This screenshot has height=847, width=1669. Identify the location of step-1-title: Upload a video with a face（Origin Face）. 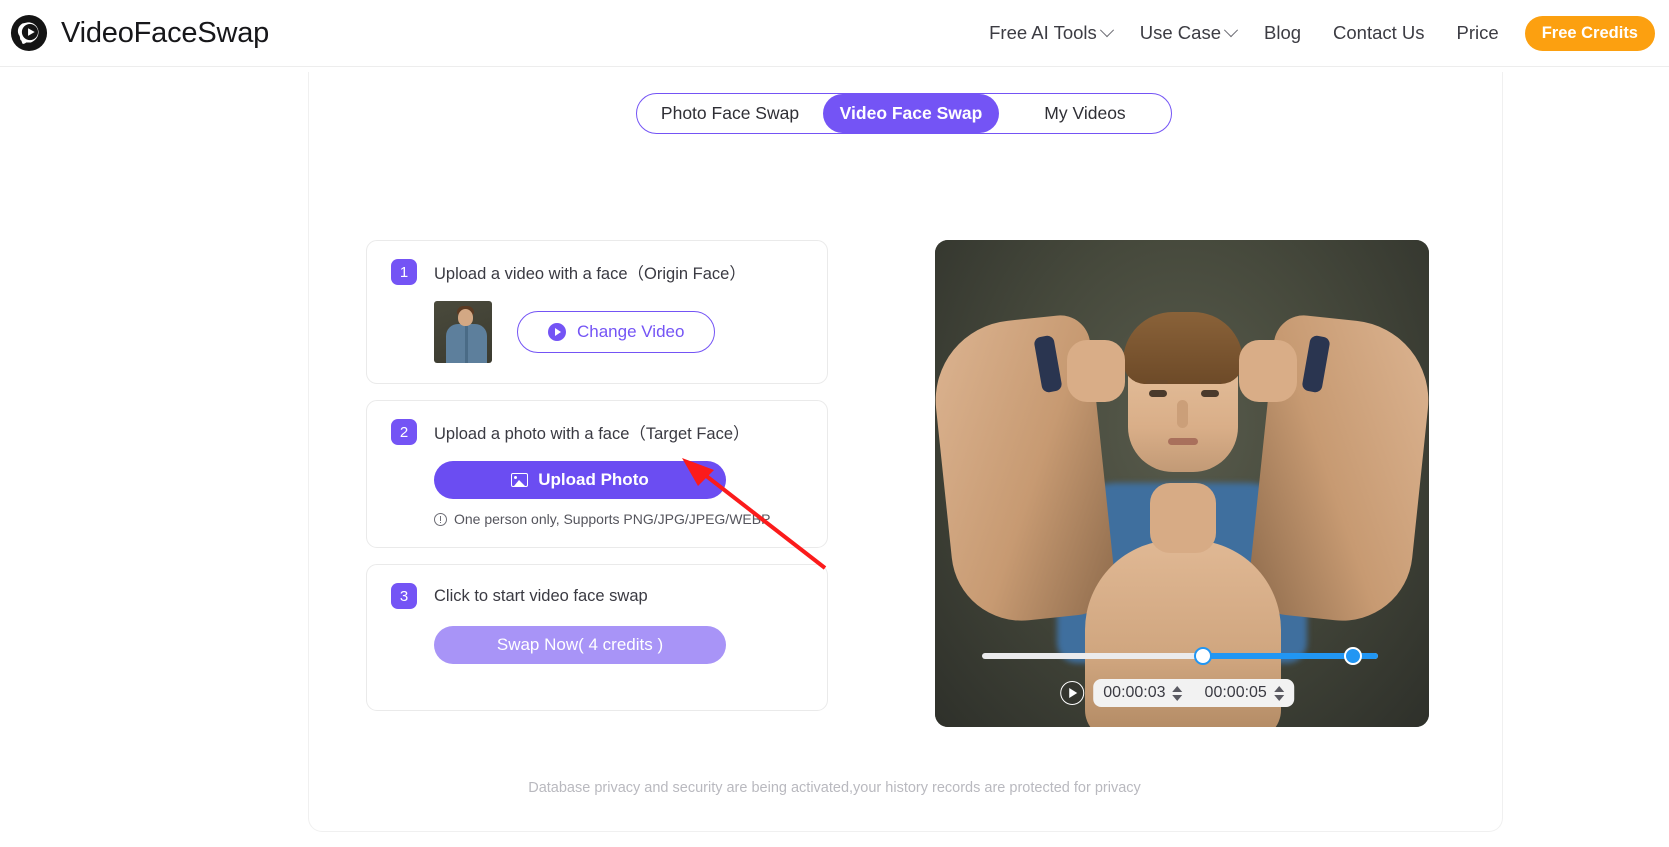
(590, 274).